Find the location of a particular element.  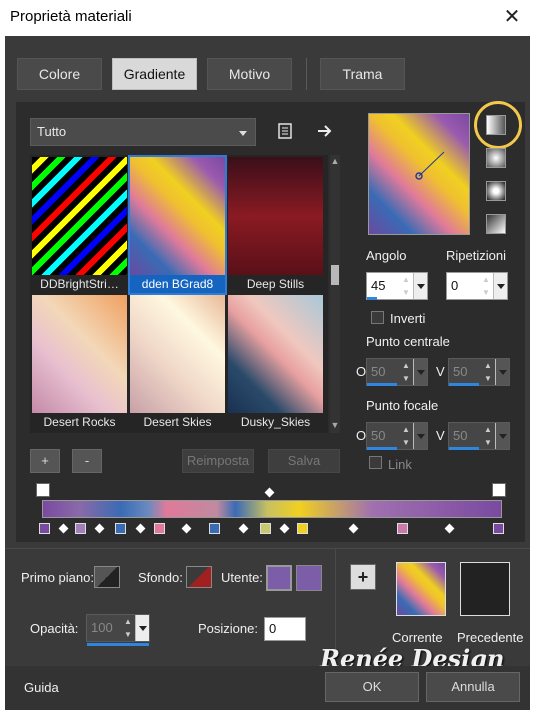

add-to-swatches-button: + is located at coordinates (363, 577).